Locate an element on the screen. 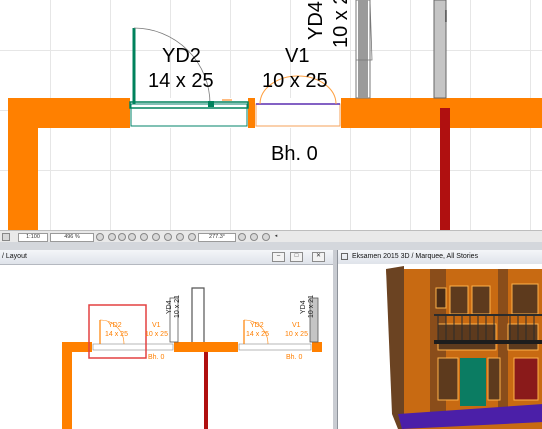  orientation-icon is located at coordinates (192, 237).